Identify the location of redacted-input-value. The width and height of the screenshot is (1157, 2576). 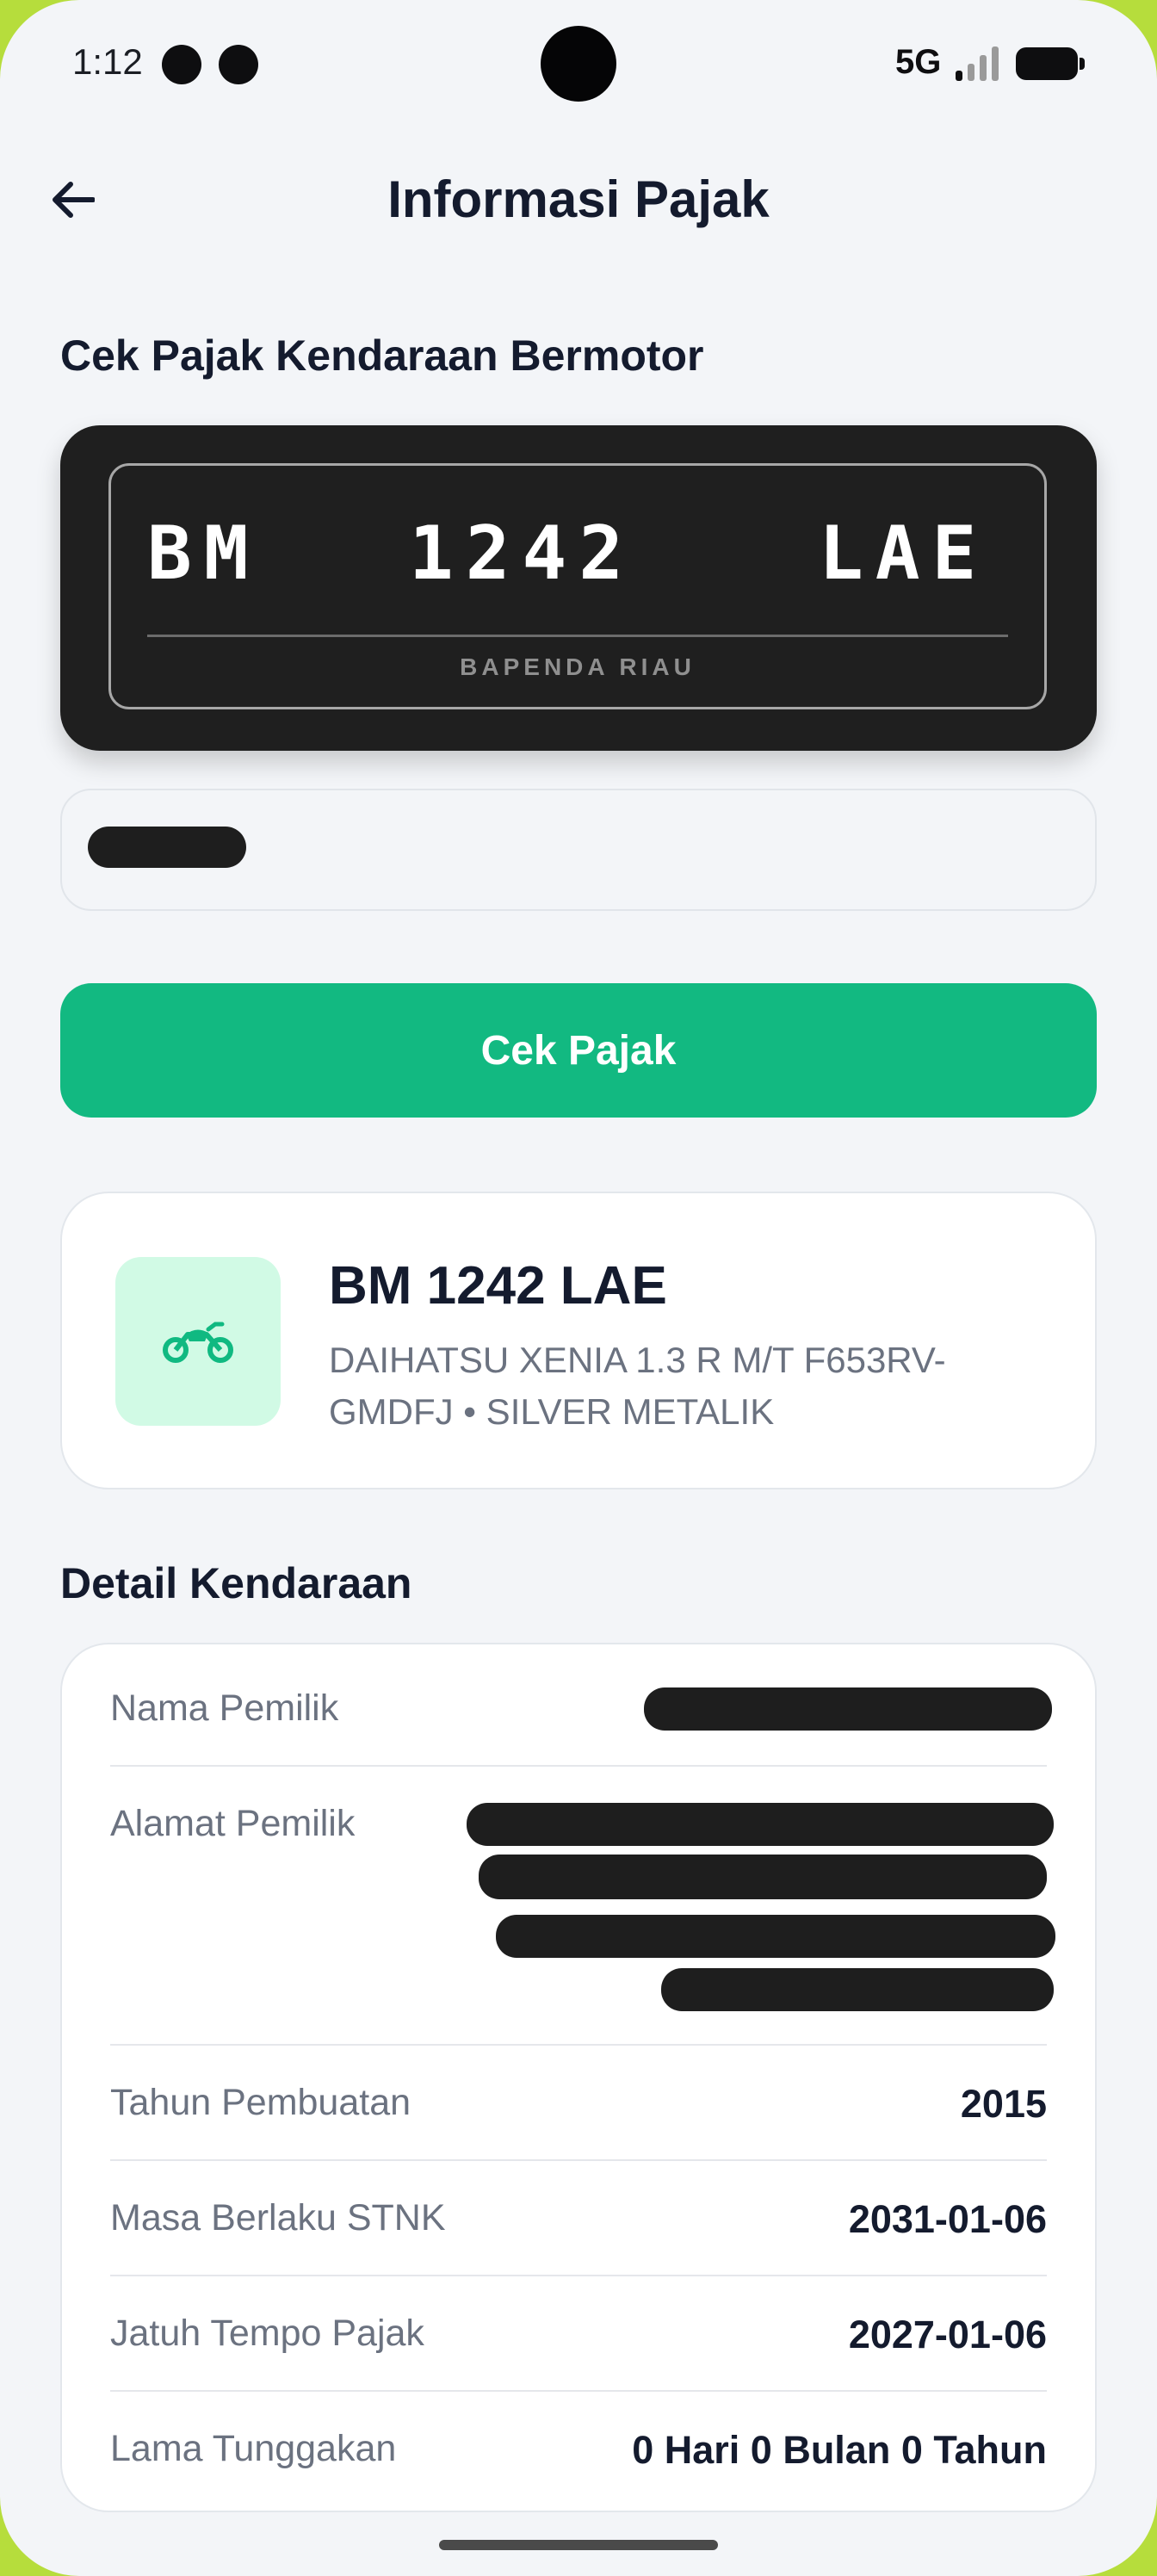
(167, 848).